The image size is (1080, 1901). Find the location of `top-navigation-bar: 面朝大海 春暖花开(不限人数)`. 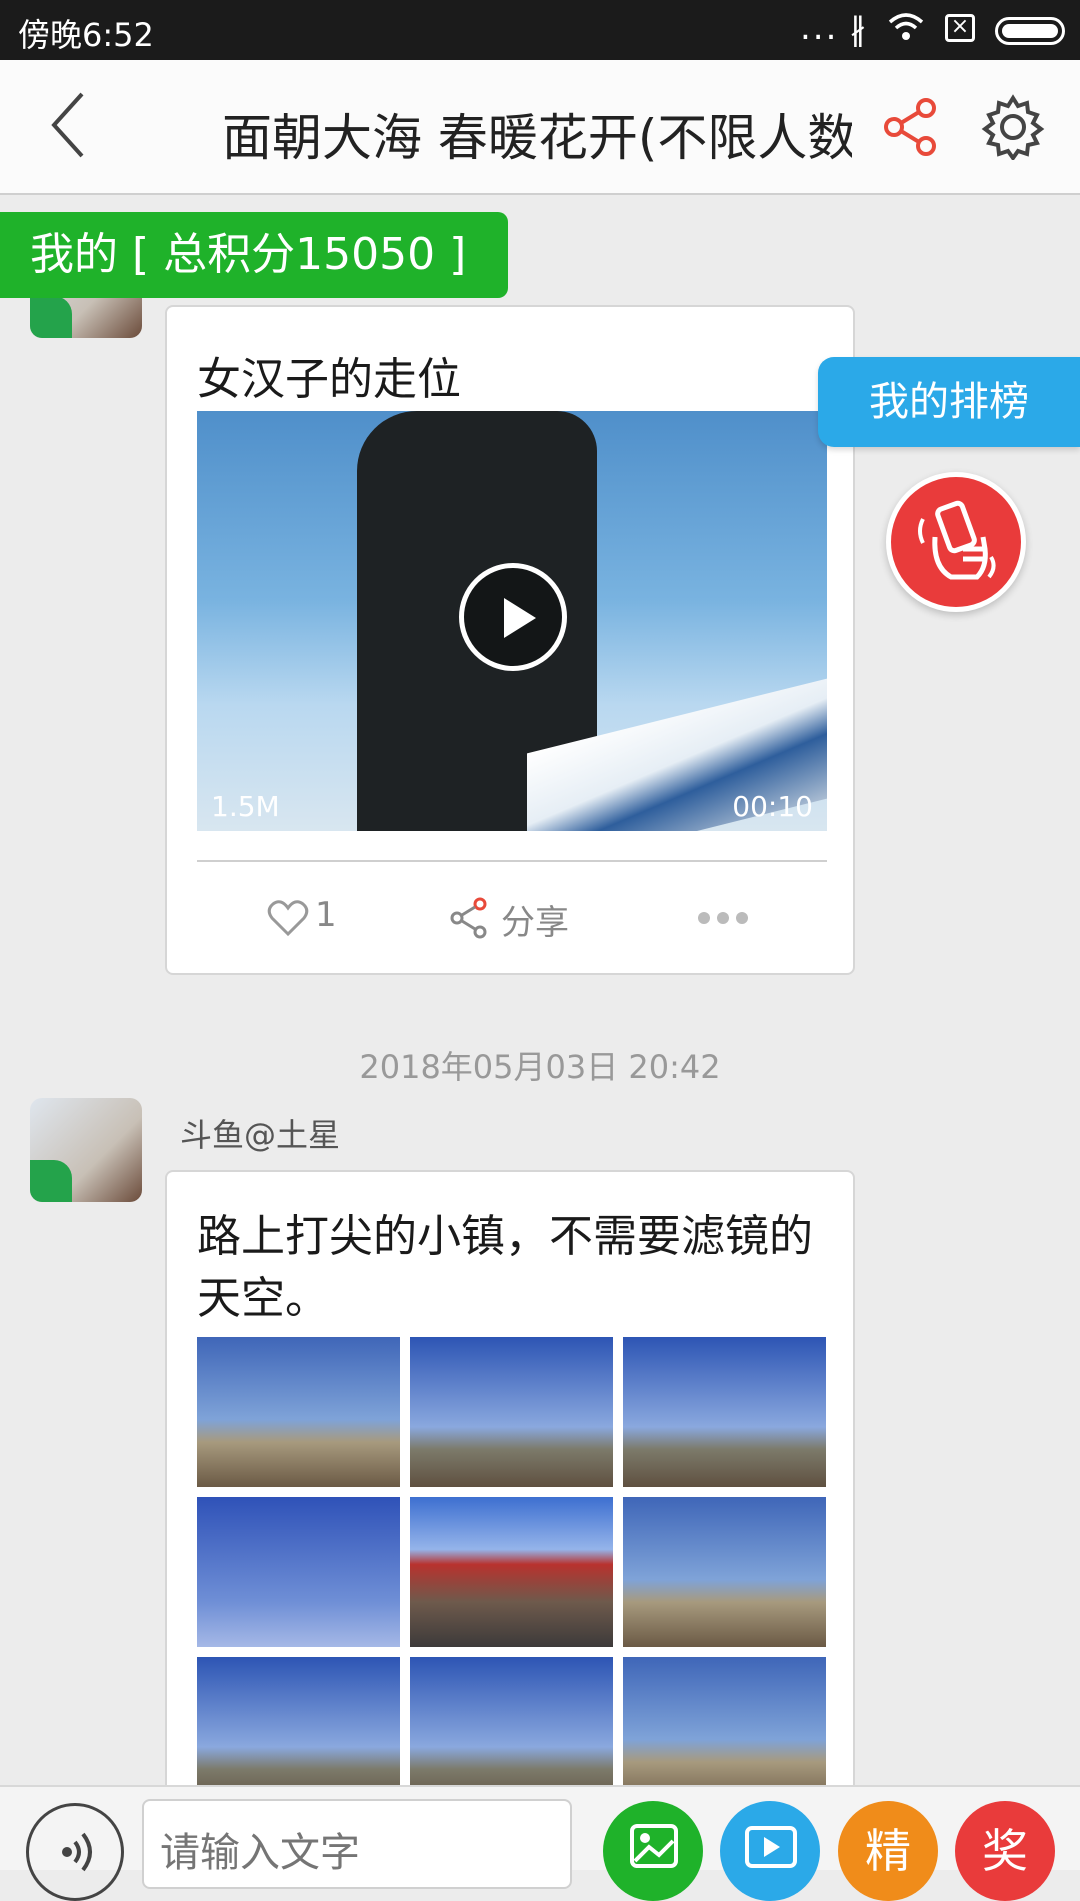

top-navigation-bar: 面朝大海 春暖花开(不限人数) is located at coordinates (540, 127).